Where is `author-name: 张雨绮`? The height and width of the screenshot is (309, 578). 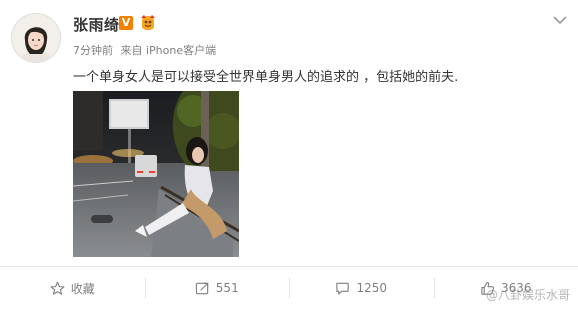 author-name: 张雨绮 is located at coordinates (96, 24).